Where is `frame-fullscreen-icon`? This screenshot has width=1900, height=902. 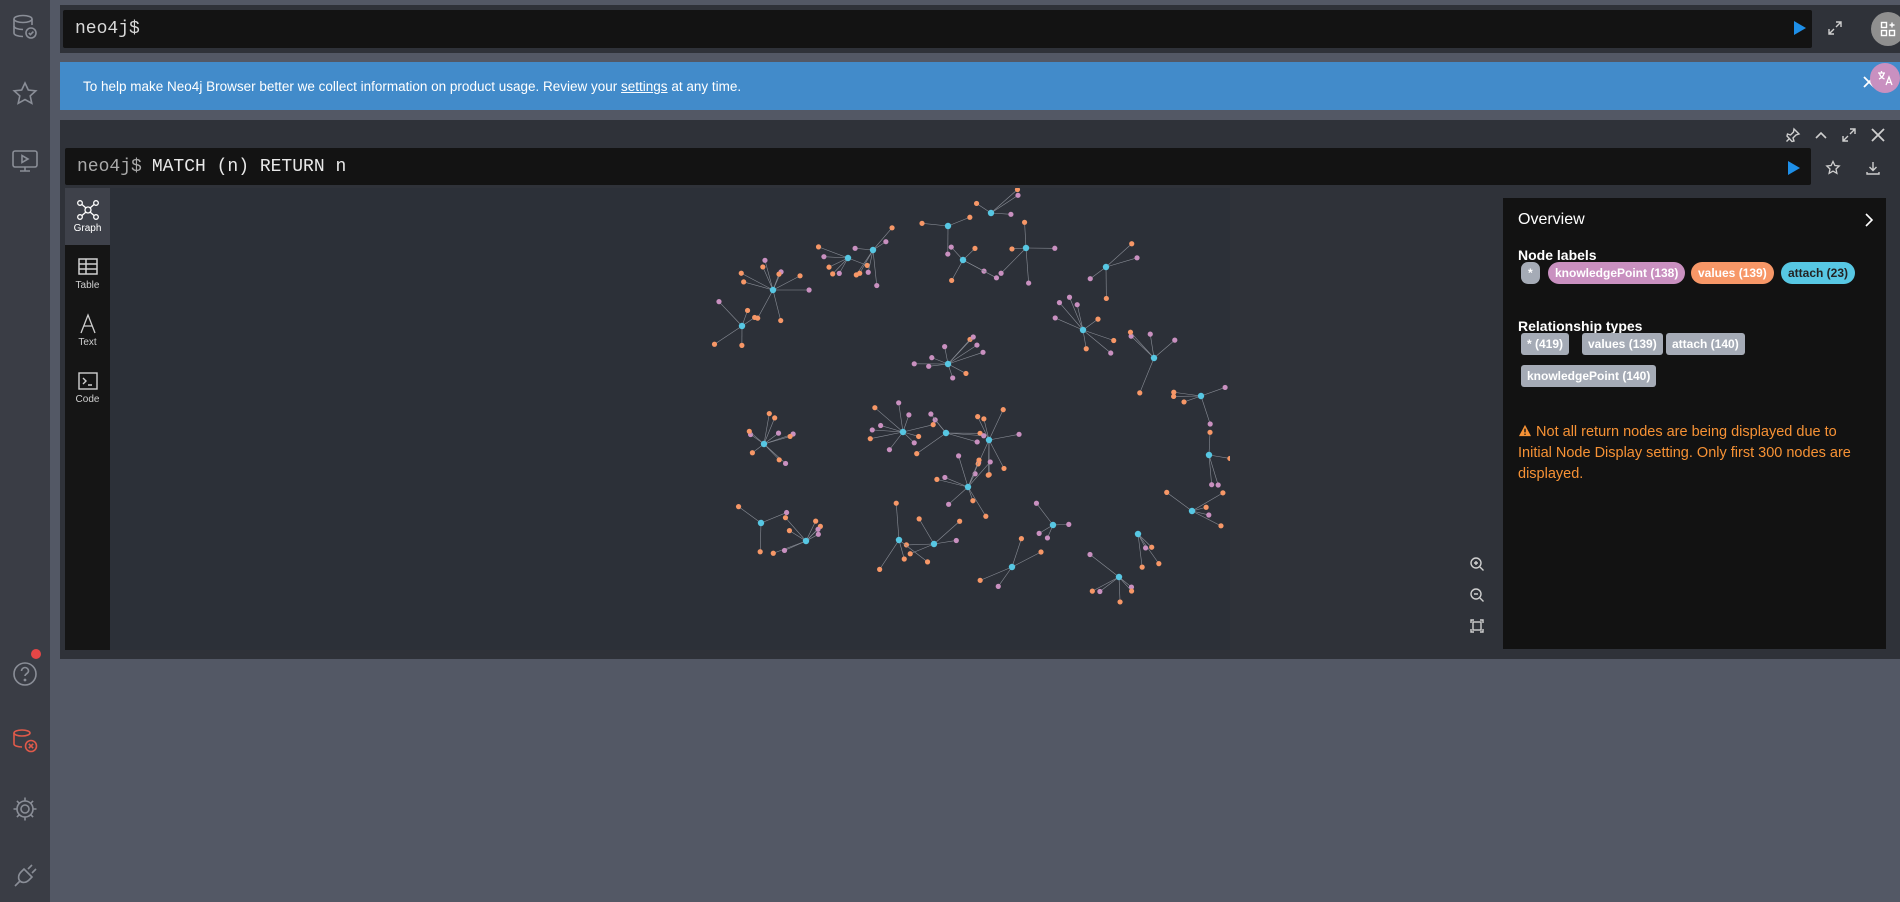
frame-fullscreen-icon is located at coordinates (1848, 134).